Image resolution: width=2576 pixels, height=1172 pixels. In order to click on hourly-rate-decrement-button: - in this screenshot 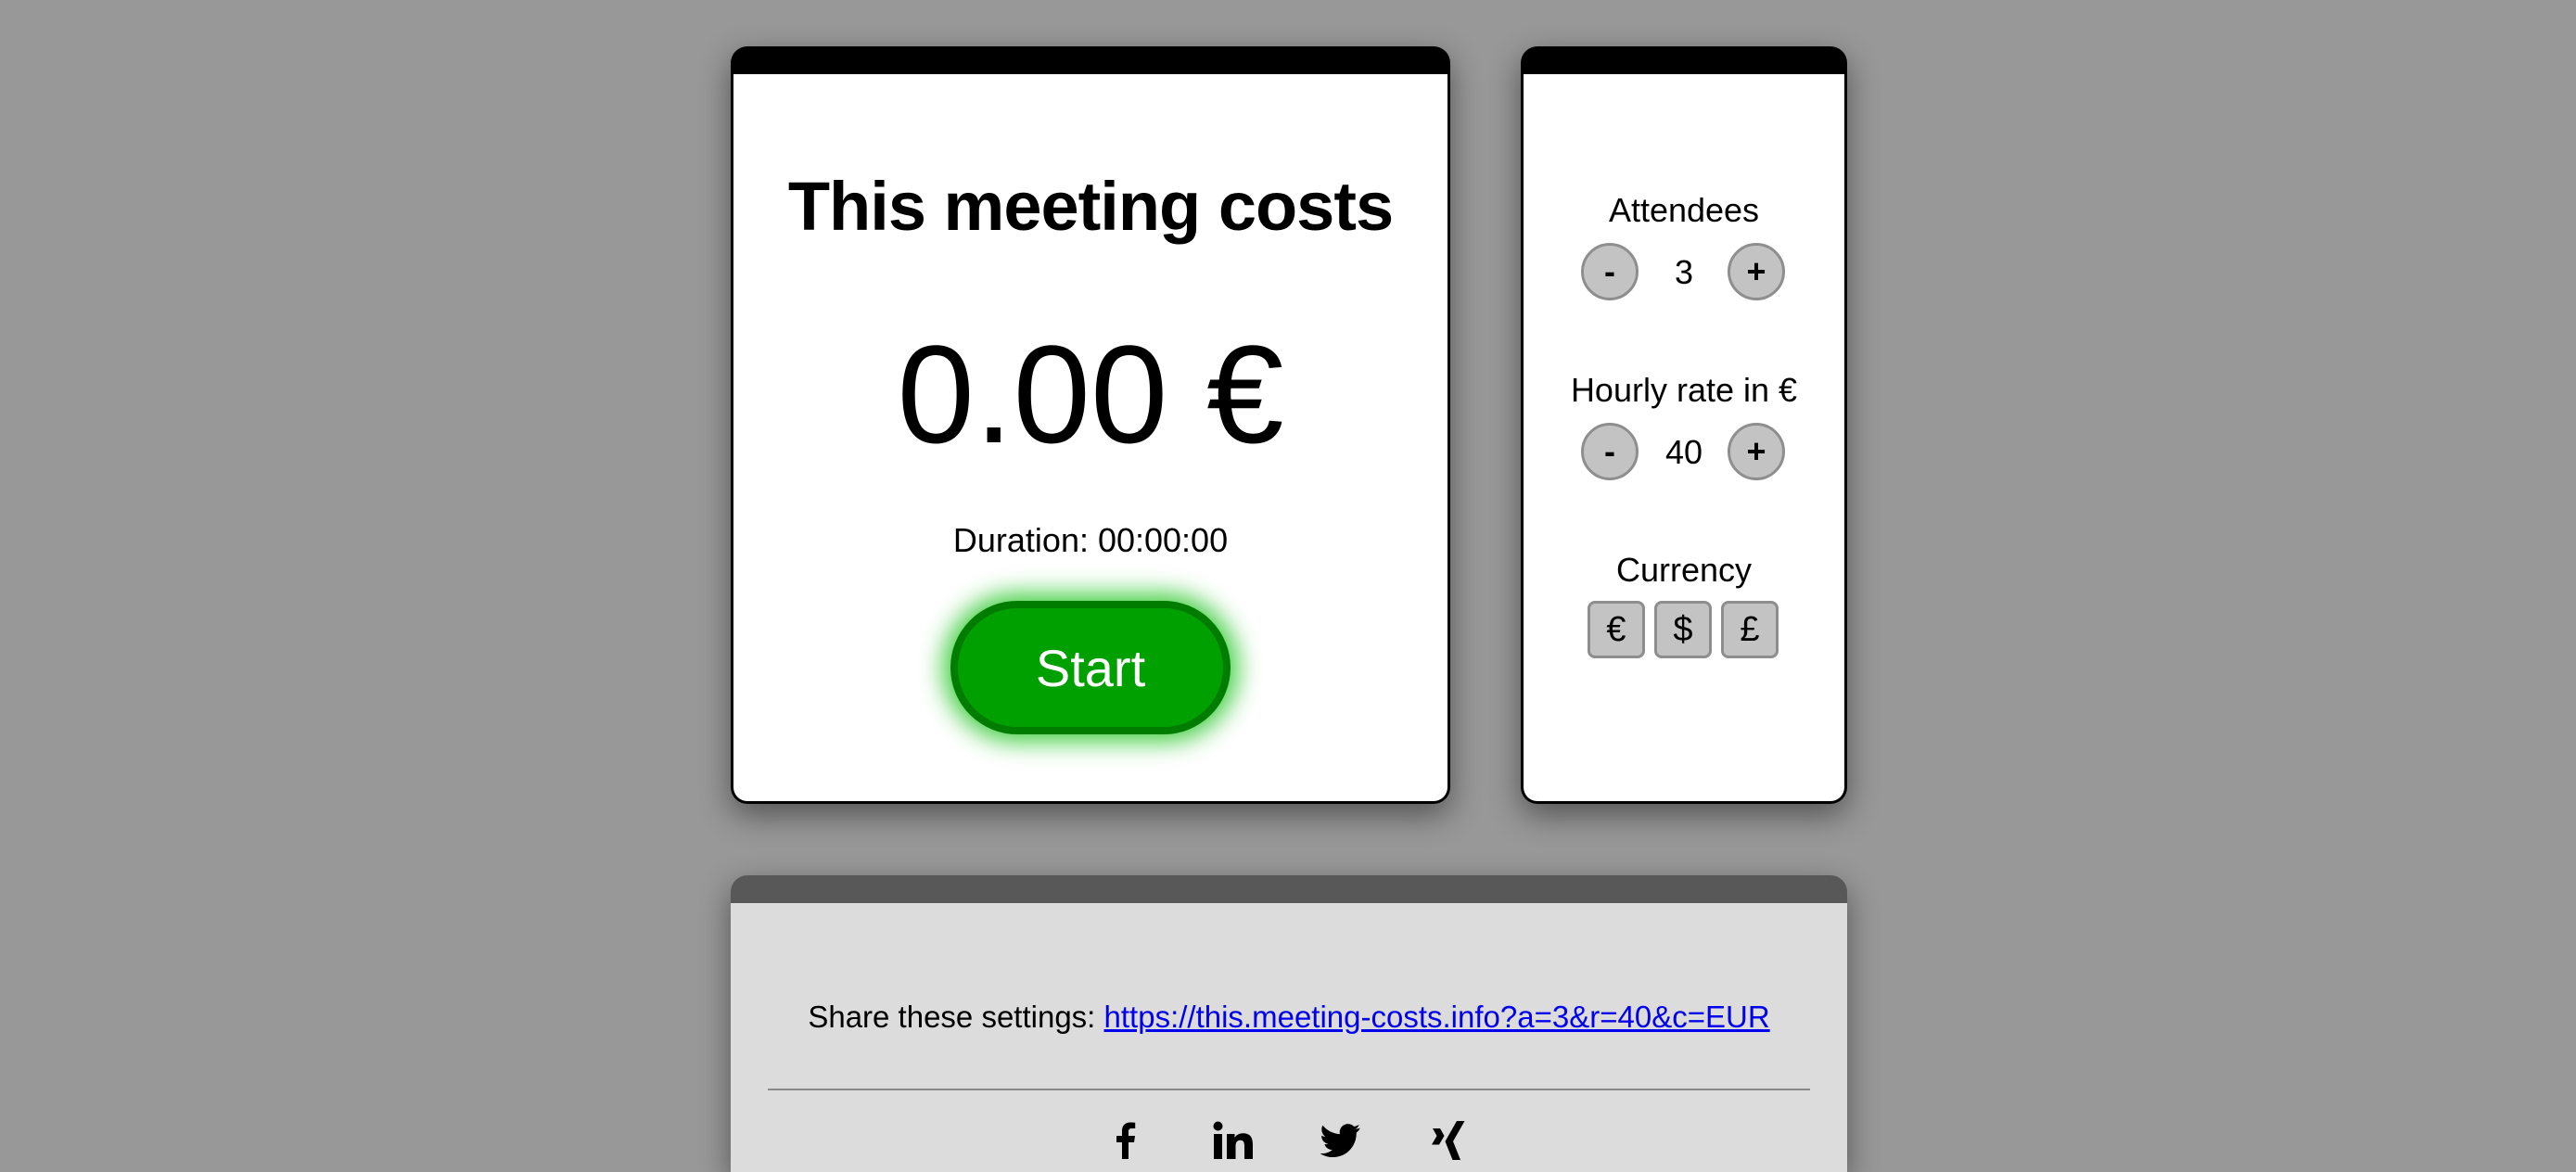, I will do `click(1610, 451)`.